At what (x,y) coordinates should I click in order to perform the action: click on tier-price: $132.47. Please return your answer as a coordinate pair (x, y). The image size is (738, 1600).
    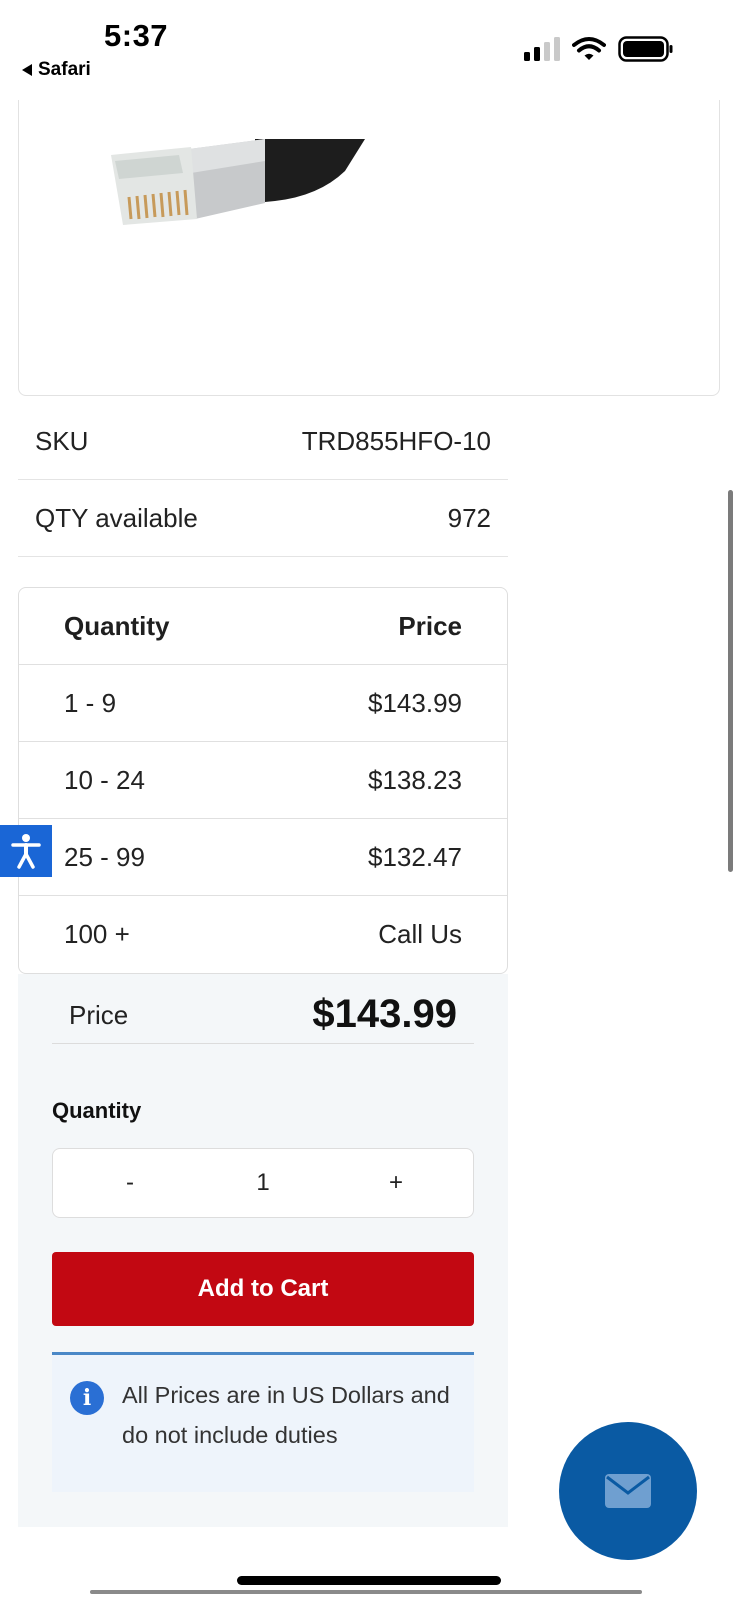
    Looking at the image, I should click on (415, 856).